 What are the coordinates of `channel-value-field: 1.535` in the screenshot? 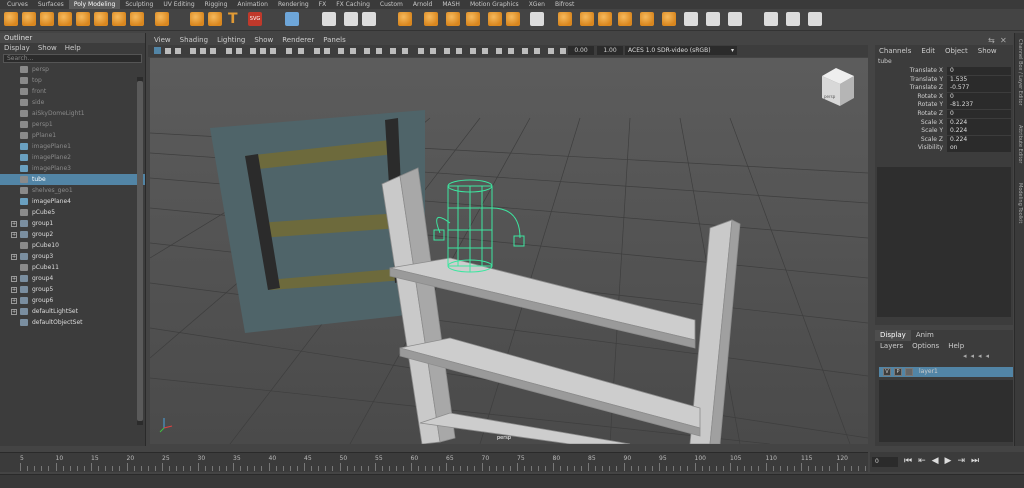 It's located at (979, 79).